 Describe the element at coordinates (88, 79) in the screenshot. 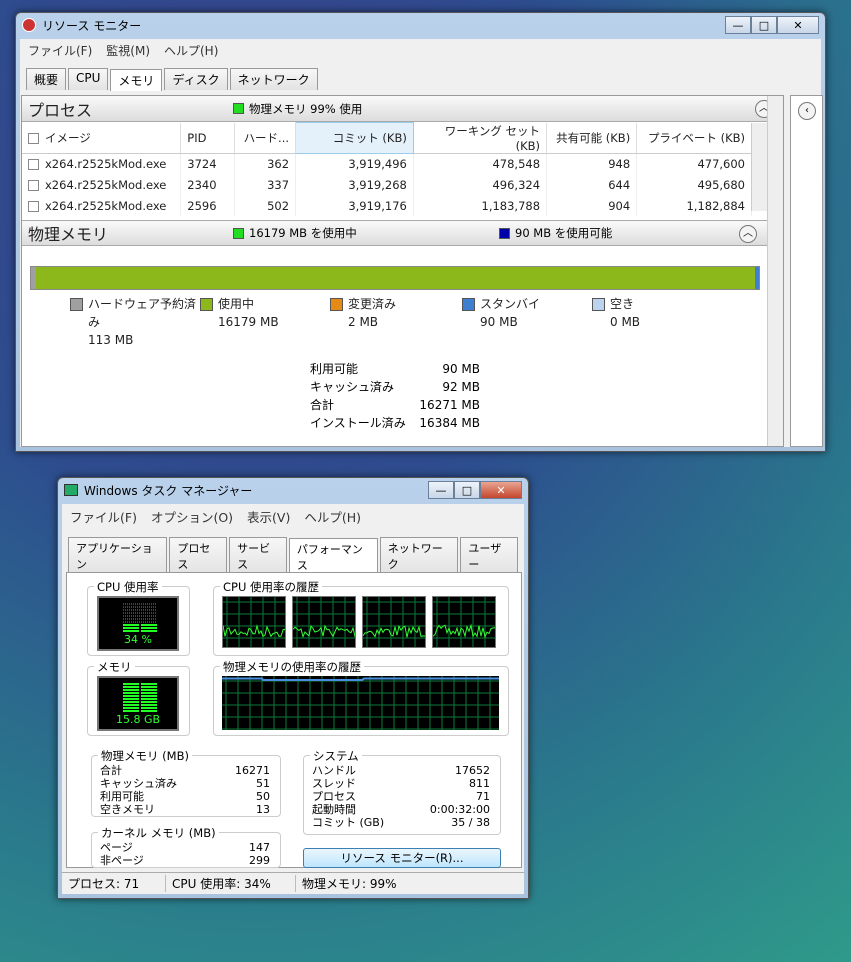

I see `tab-cpu: CPU` at that location.